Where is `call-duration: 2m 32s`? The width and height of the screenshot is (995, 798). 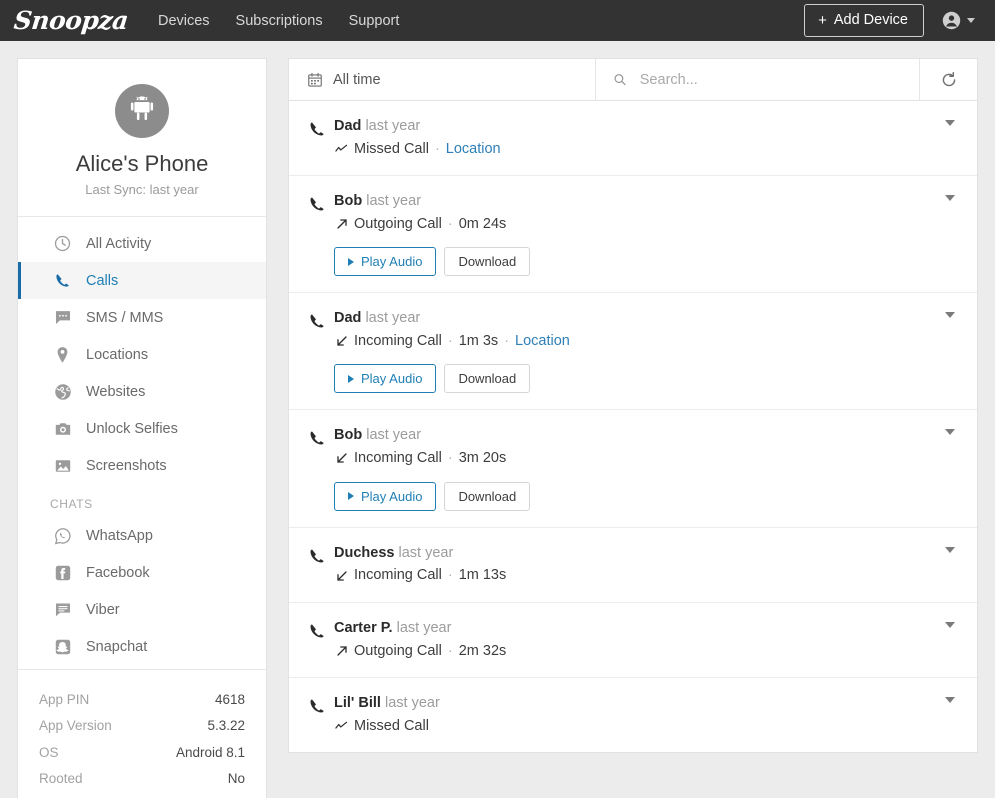 call-duration: 2m 32s is located at coordinates (482, 650).